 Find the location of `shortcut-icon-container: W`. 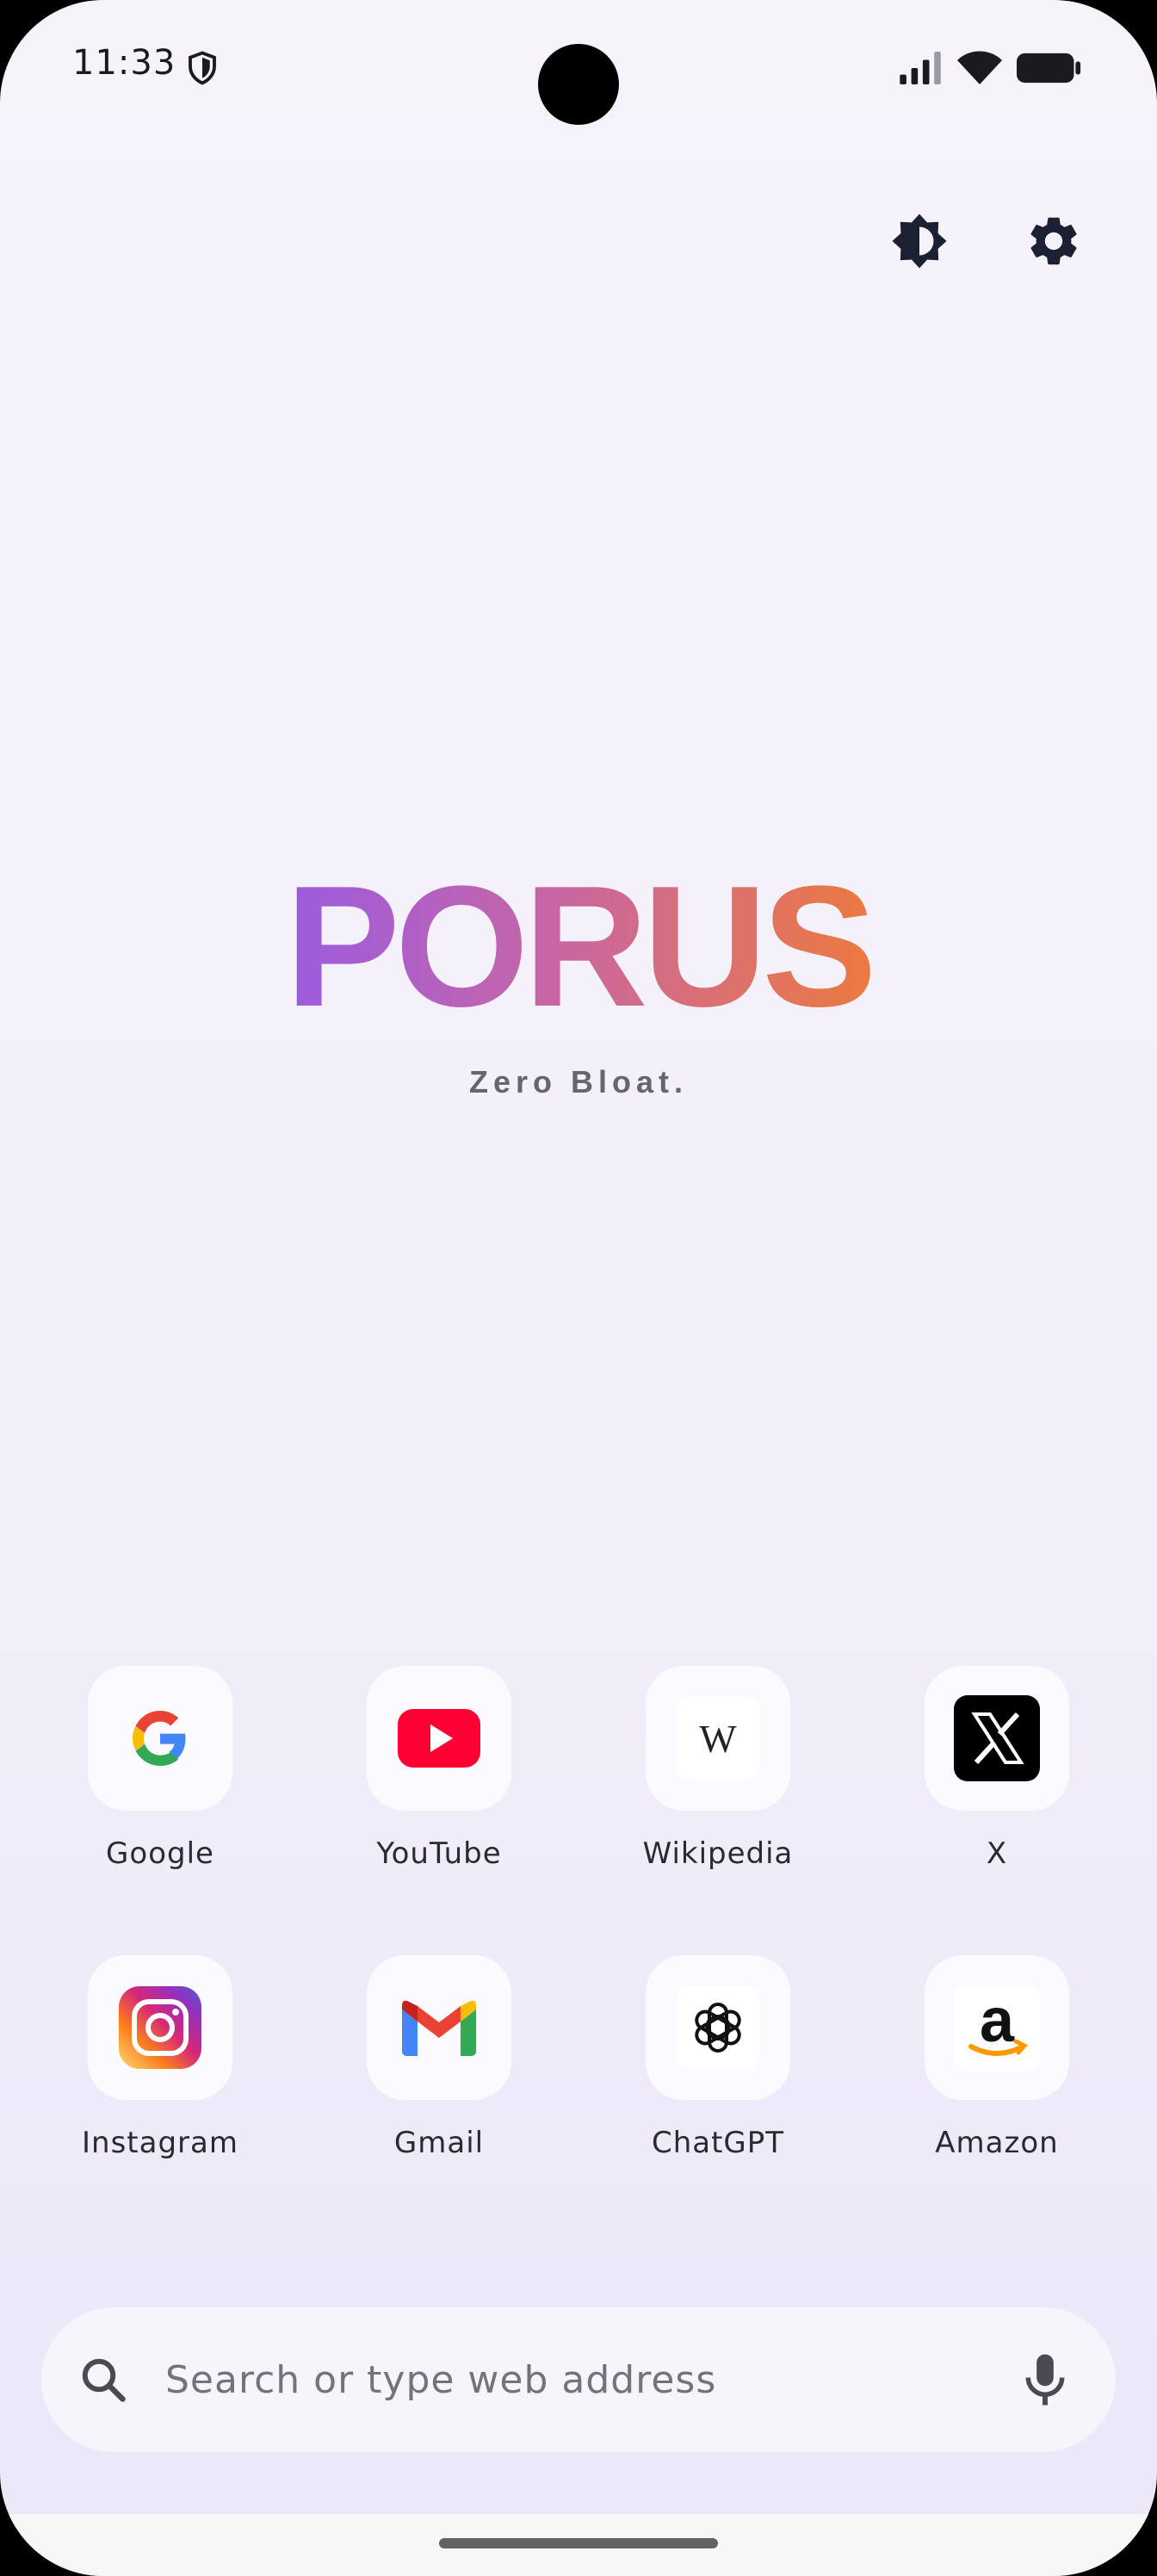

shortcut-icon-container: W is located at coordinates (718, 1738).